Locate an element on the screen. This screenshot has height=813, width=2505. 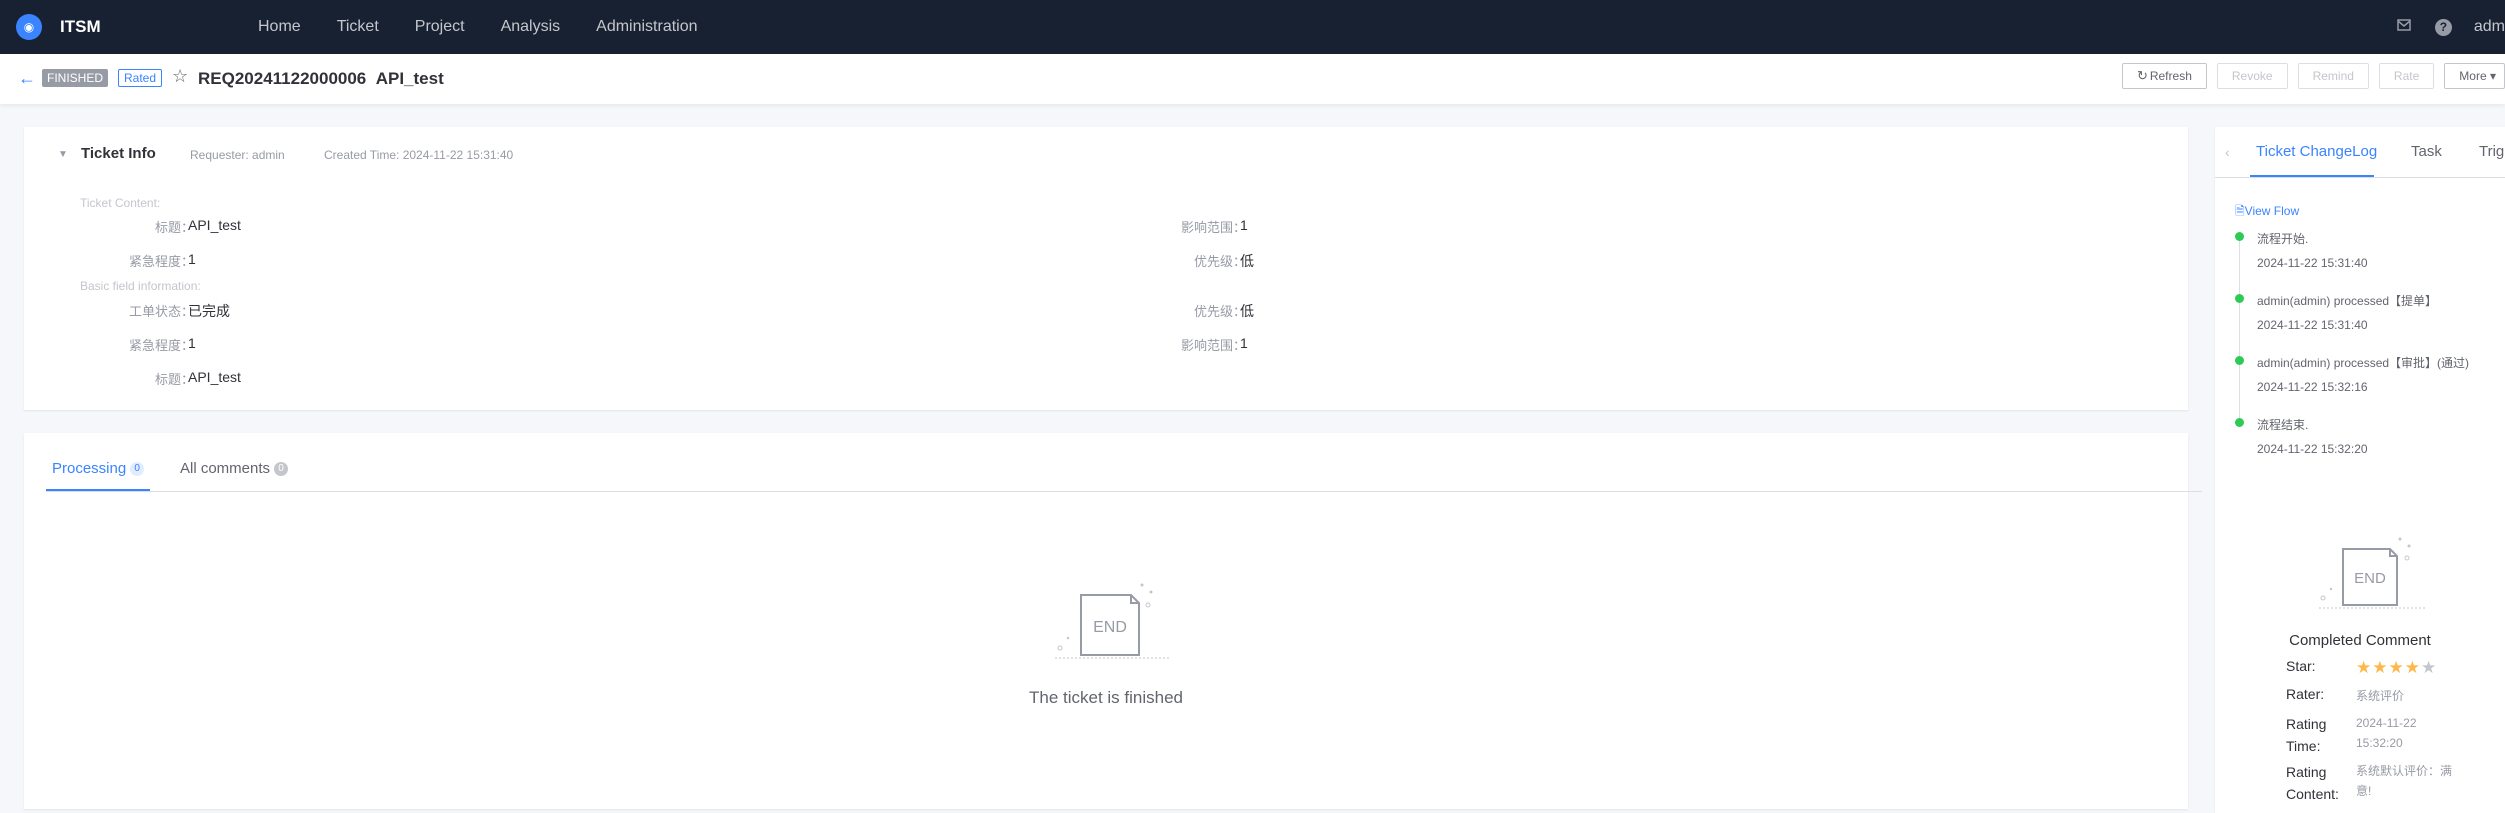
tab-ticket-changelog: Ticket ChangeLog is located at coordinates (2316, 151).